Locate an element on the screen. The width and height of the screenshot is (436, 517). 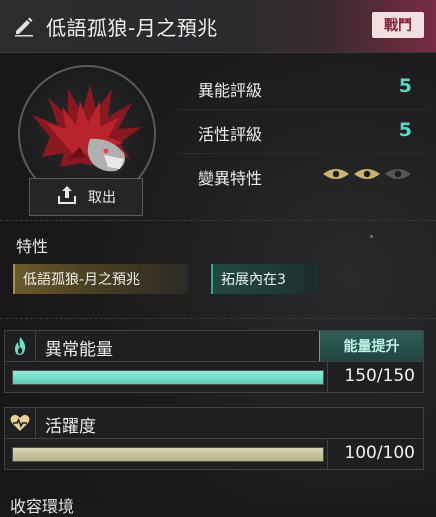
vitality-header: 活躍度 is located at coordinates (214, 423).